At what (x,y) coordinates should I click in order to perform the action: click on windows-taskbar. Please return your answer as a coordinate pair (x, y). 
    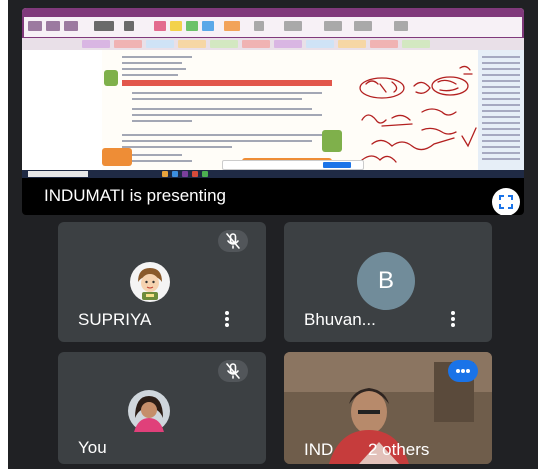
    Looking at the image, I should click on (273, 174).